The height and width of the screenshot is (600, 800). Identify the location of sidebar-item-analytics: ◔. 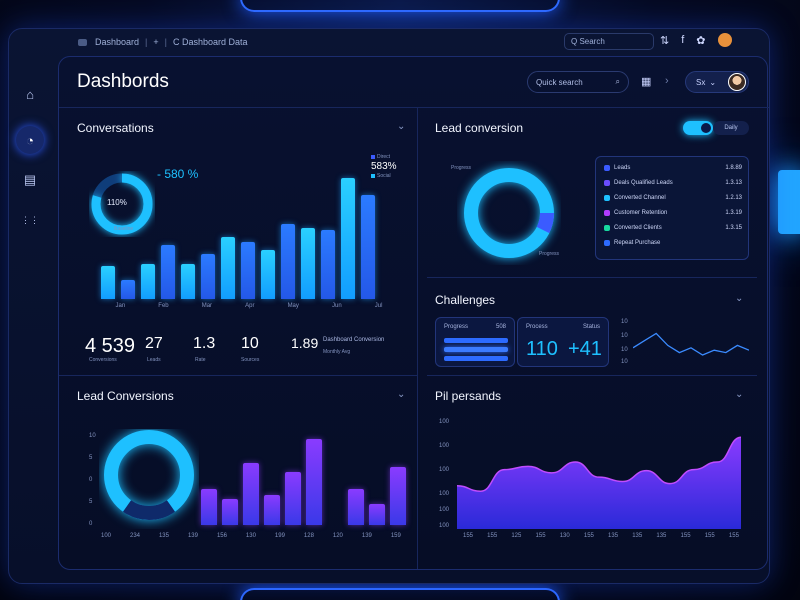
(30, 140).